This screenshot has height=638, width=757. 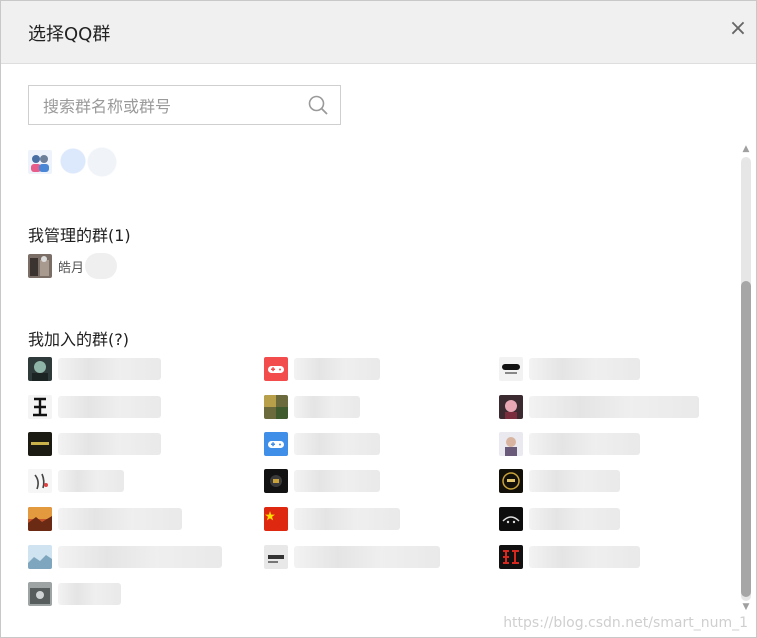 I want to click on dialog-titlebar: 选择QQ群 ×, so click(x=378, y=32).